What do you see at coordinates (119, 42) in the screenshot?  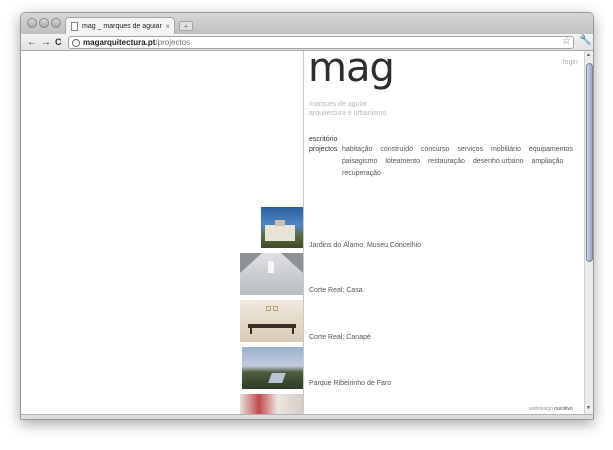 I see `url-domain: magarquitectura.pt` at bounding box center [119, 42].